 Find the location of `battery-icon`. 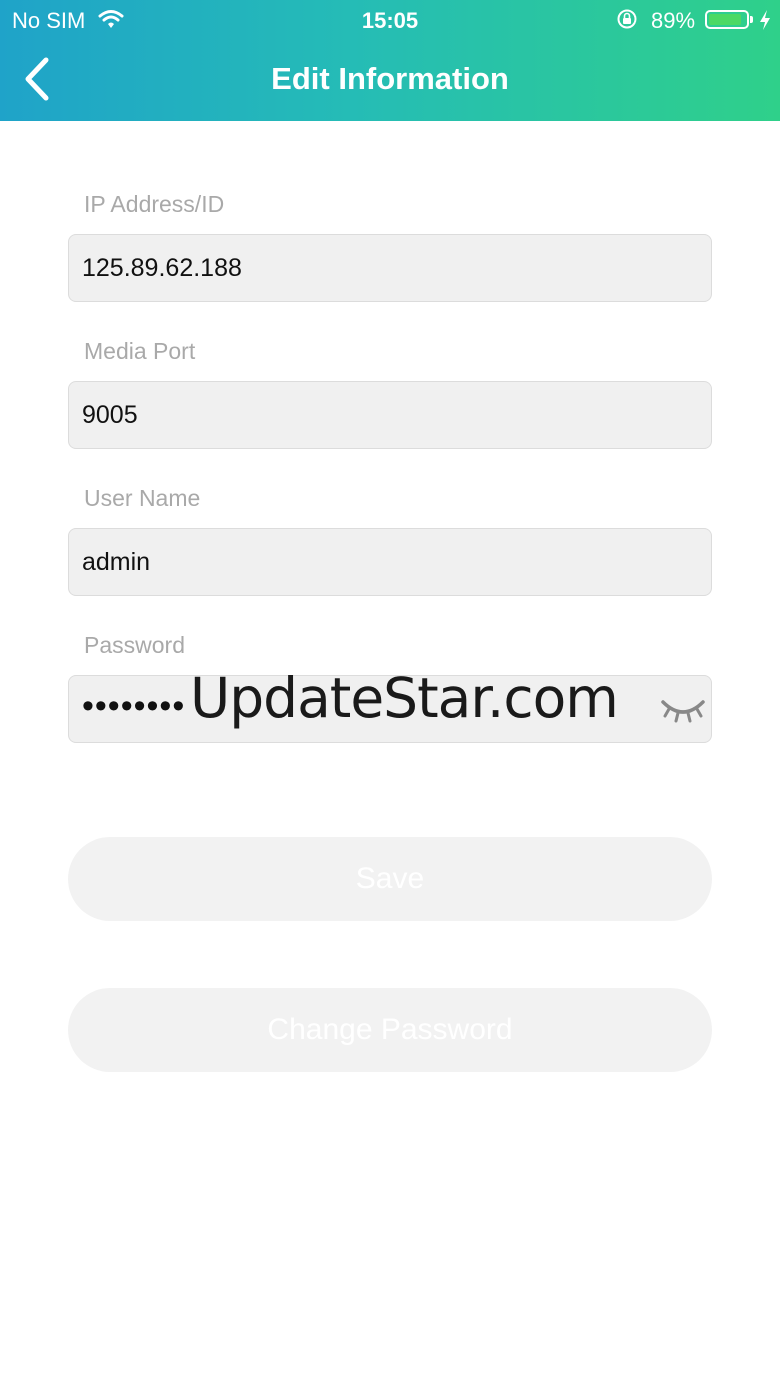

battery-icon is located at coordinates (727, 19).